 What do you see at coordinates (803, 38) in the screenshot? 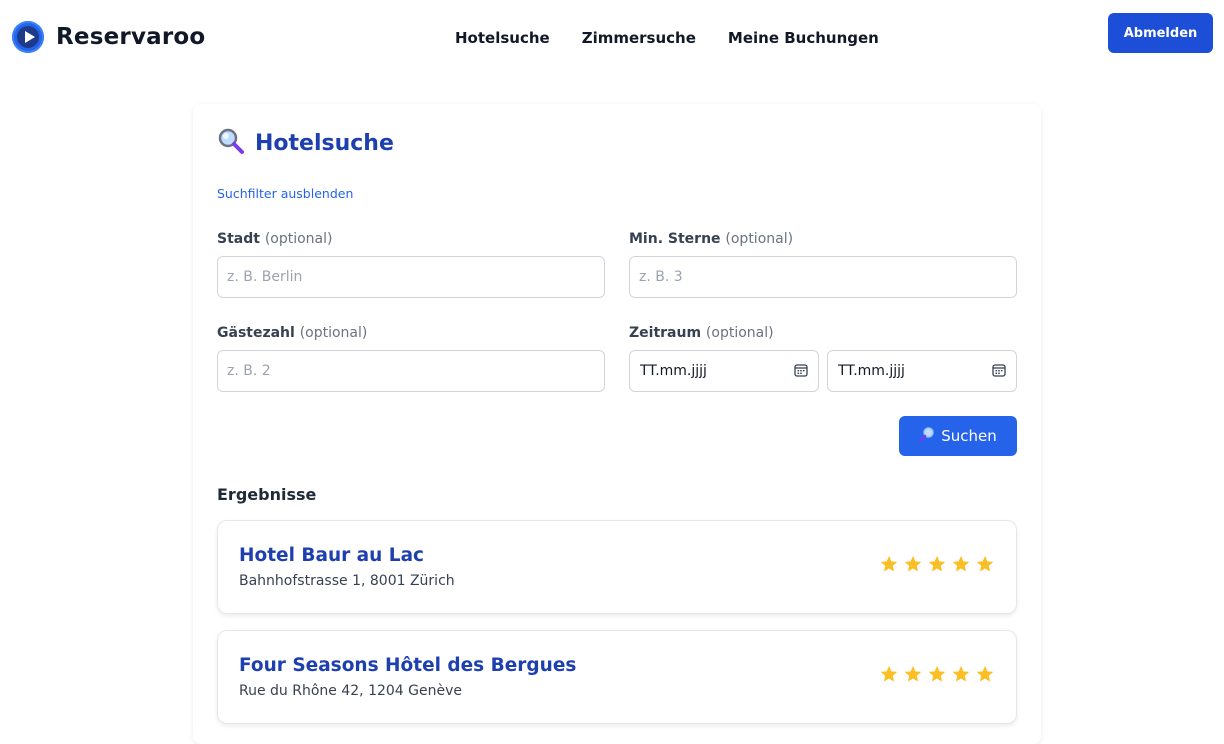
I see `nav-meine-buchungen: Meine Buchungen` at bounding box center [803, 38].